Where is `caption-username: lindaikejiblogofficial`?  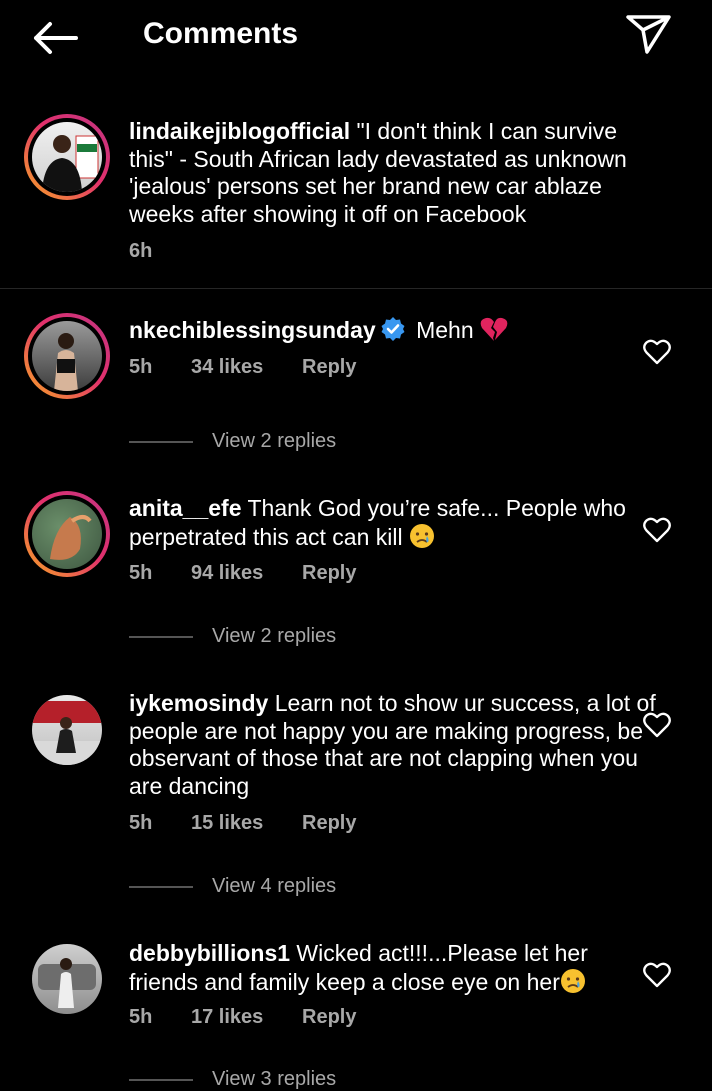
caption-username: lindaikejiblogofficial is located at coordinates (239, 131).